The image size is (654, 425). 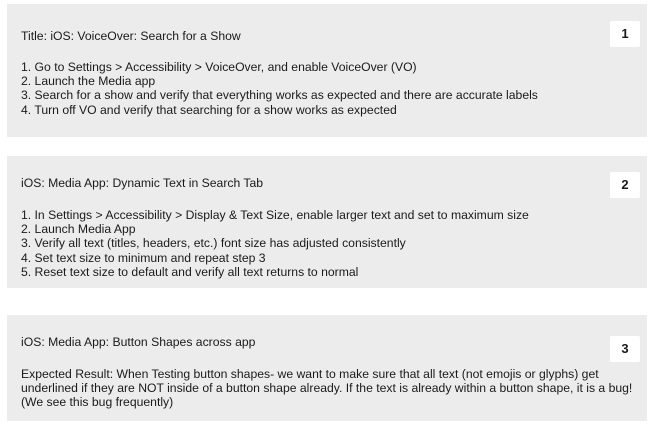 I want to click on card-number-badge: 1, so click(x=625, y=34).